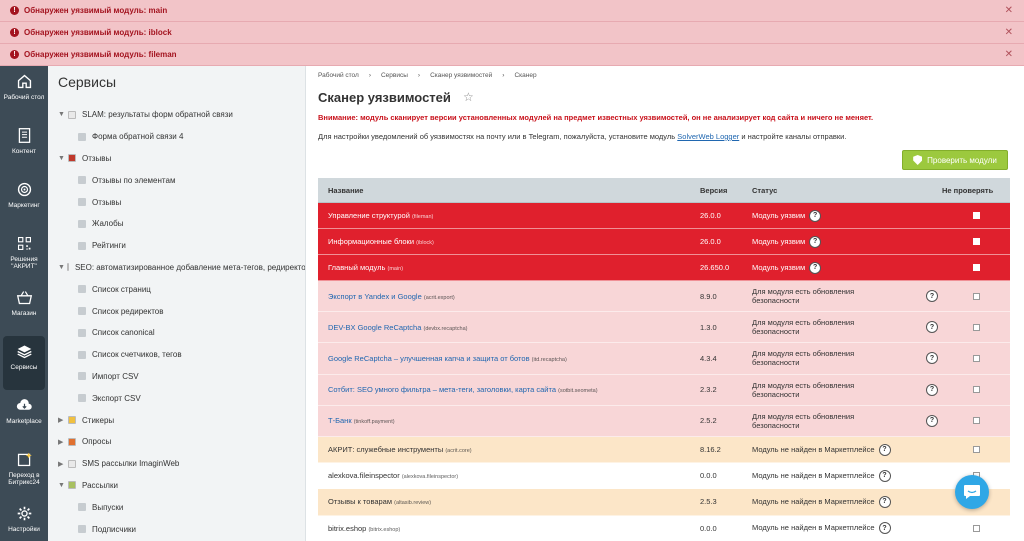 The image size is (1024, 541). What do you see at coordinates (708, 528) in the screenshot?
I see `module-version: 0.0.0` at bounding box center [708, 528].